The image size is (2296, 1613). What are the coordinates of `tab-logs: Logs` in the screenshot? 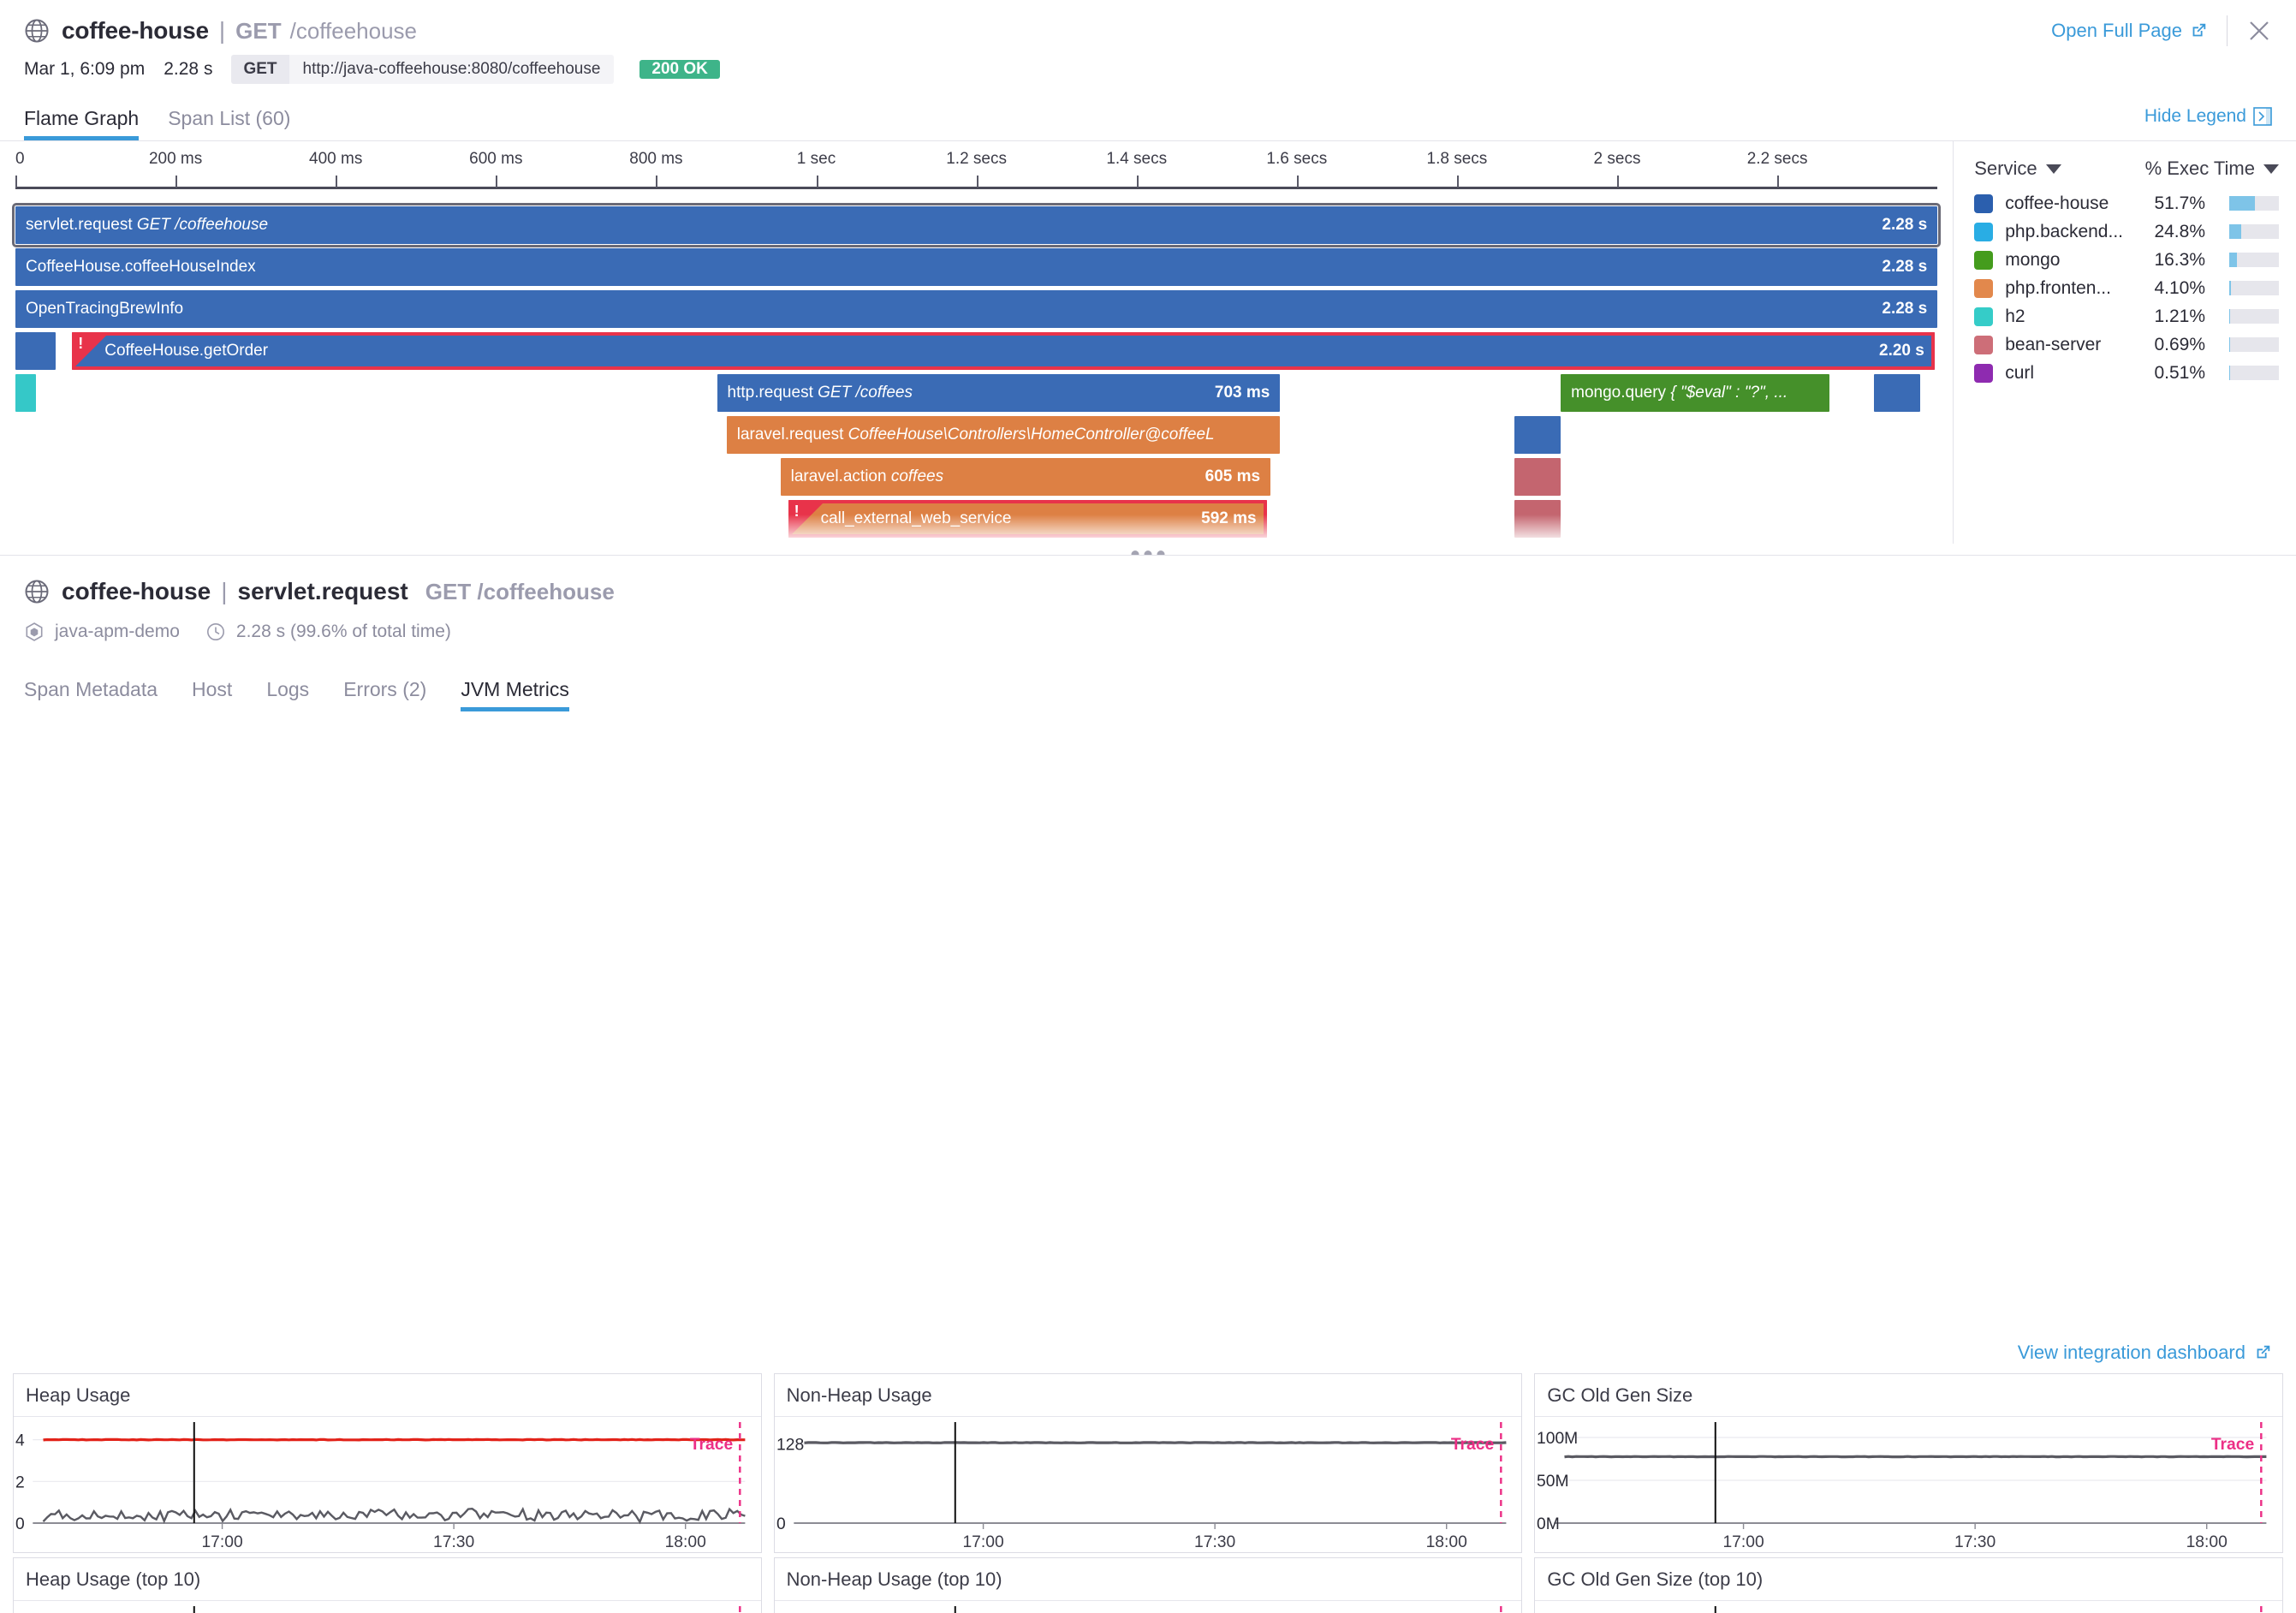 It's located at (287, 694).